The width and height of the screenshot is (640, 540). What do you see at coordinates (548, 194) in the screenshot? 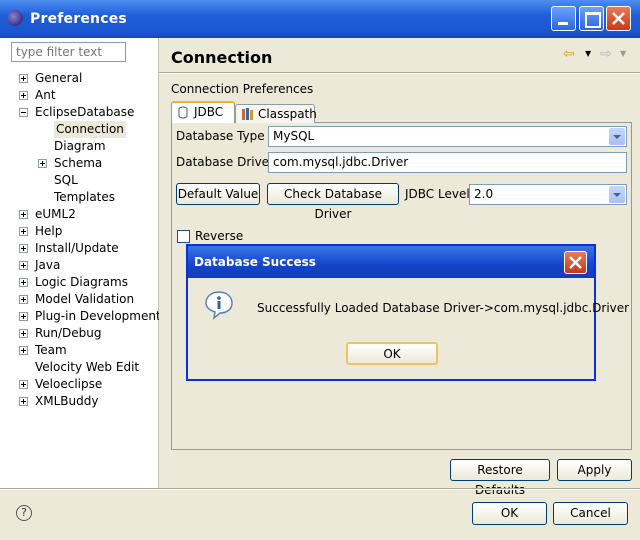
I see `jdbc-level-select: 2.0` at bounding box center [548, 194].